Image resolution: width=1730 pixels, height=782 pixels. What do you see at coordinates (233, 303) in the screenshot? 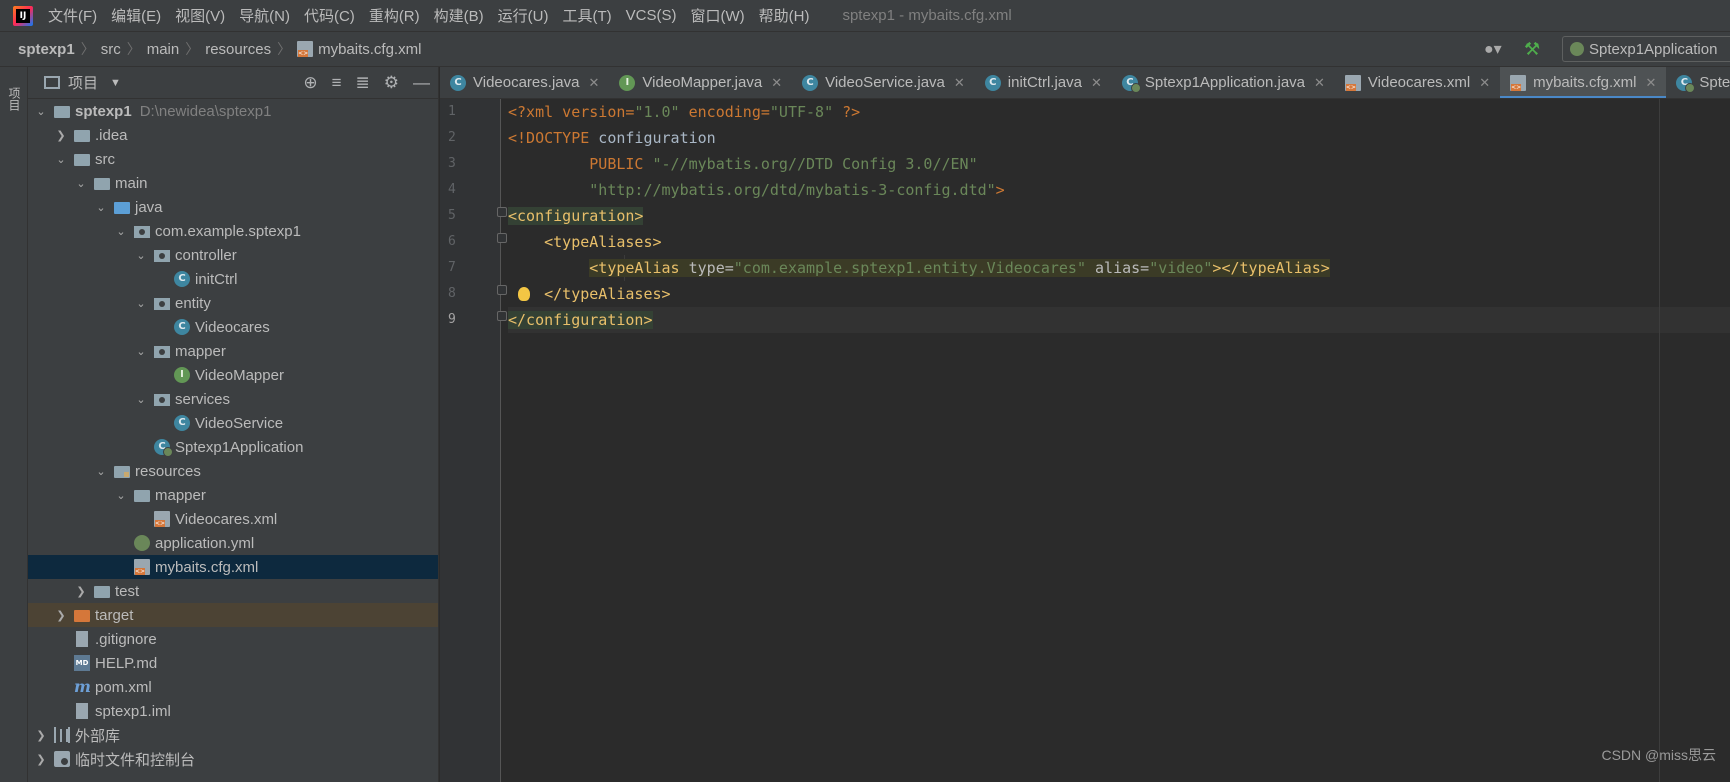
I see `tree-item-entity: ⌄ entity` at bounding box center [233, 303].